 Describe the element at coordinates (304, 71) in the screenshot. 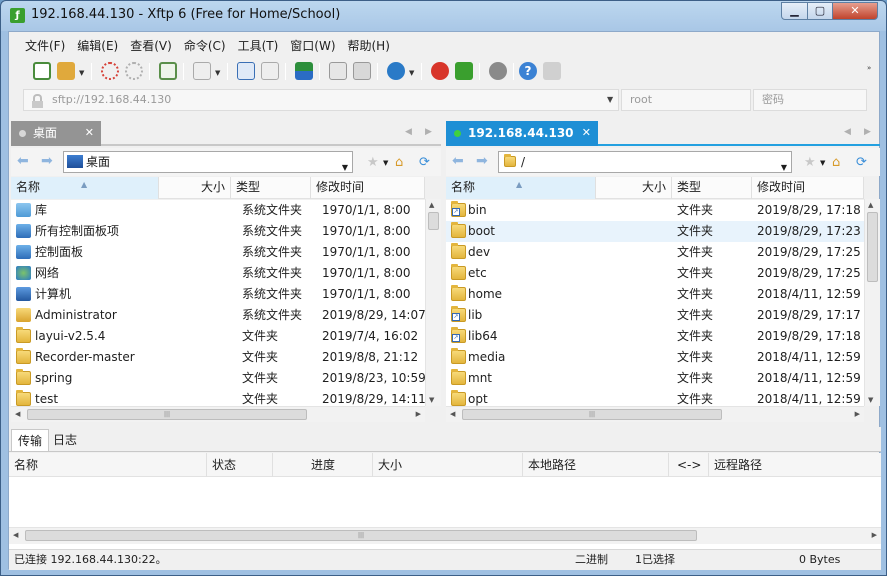

I see `transfer-icon` at that location.